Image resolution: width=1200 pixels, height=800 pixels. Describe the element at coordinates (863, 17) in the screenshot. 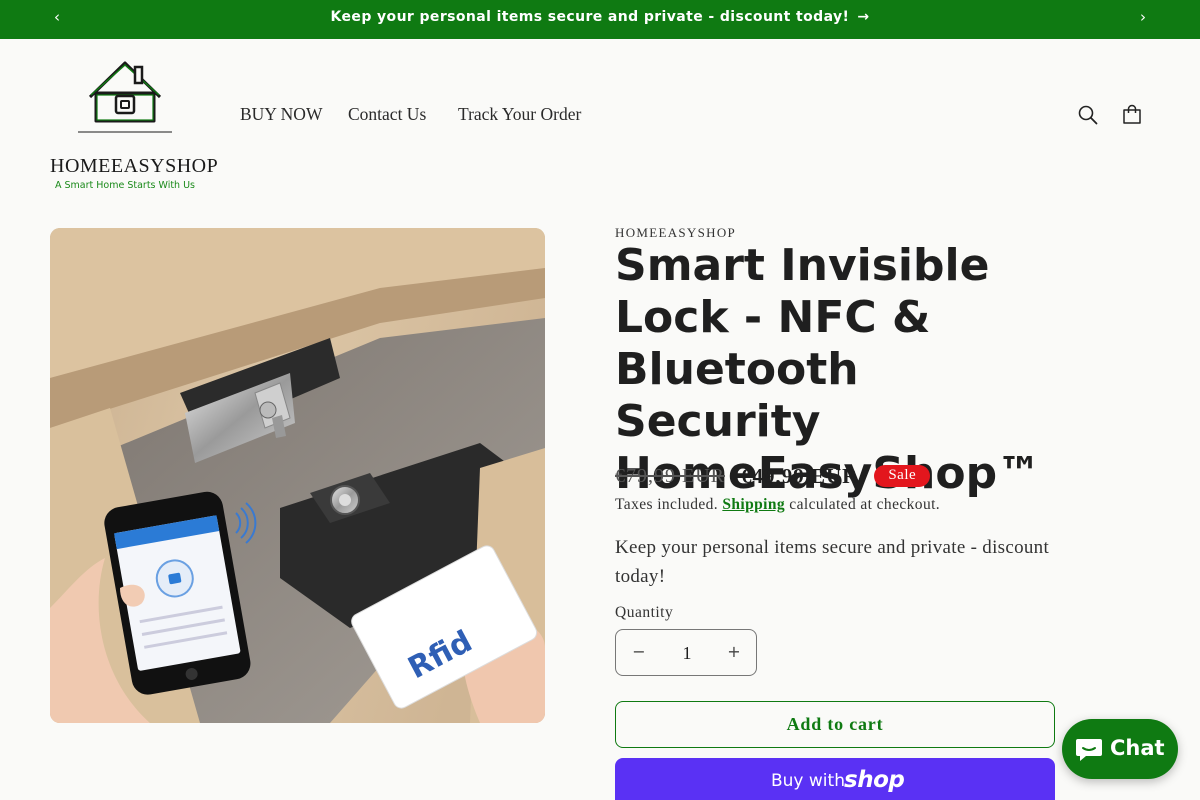

I see `arrow-right-icon: →` at that location.